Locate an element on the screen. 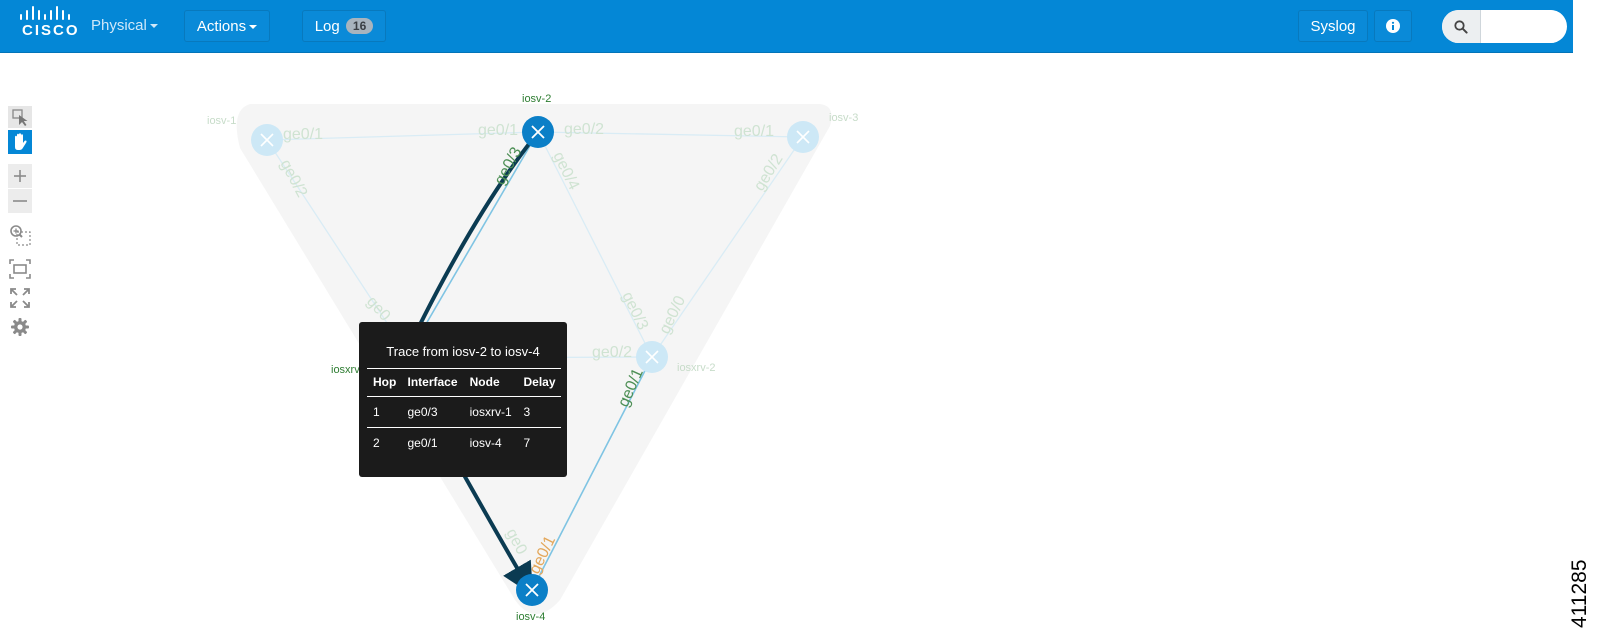 The image size is (1601, 633). top-navbar: CISCO Physical Actions Log 16 Syslog is located at coordinates (786, 26).